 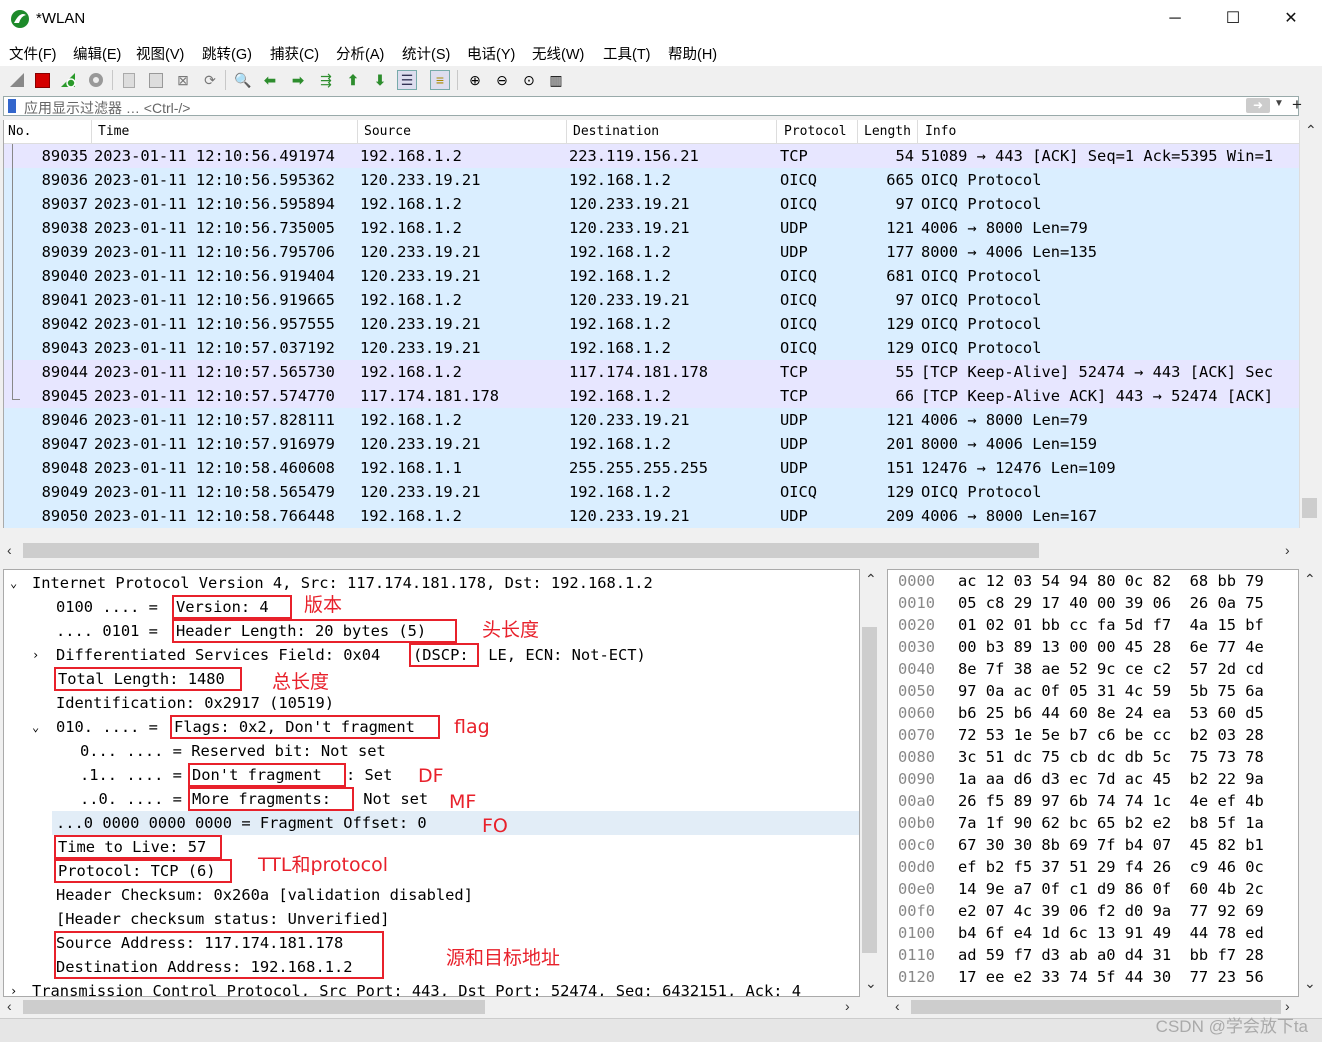 I want to click on column-destination: Destination, so click(x=673, y=132).